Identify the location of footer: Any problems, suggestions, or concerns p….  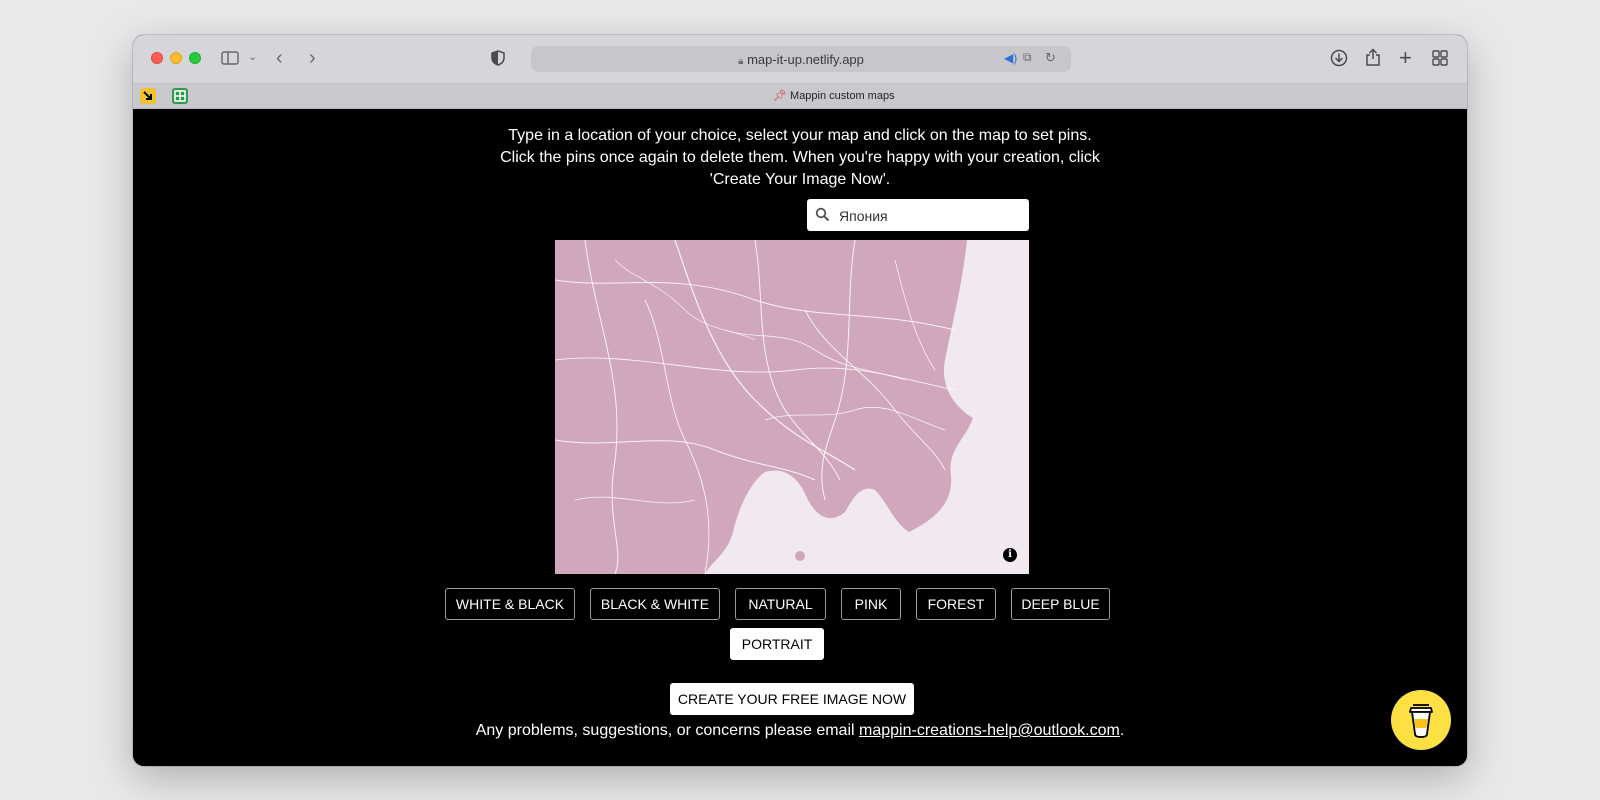
(800, 731).